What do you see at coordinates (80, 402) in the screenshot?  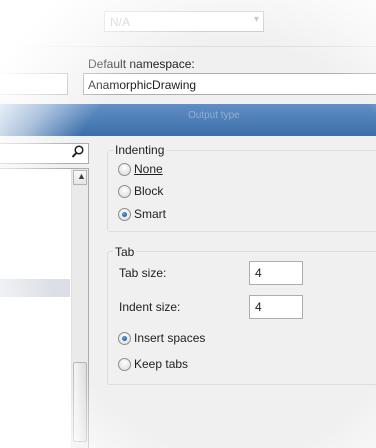 I see `scroll-thumb` at bounding box center [80, 402].